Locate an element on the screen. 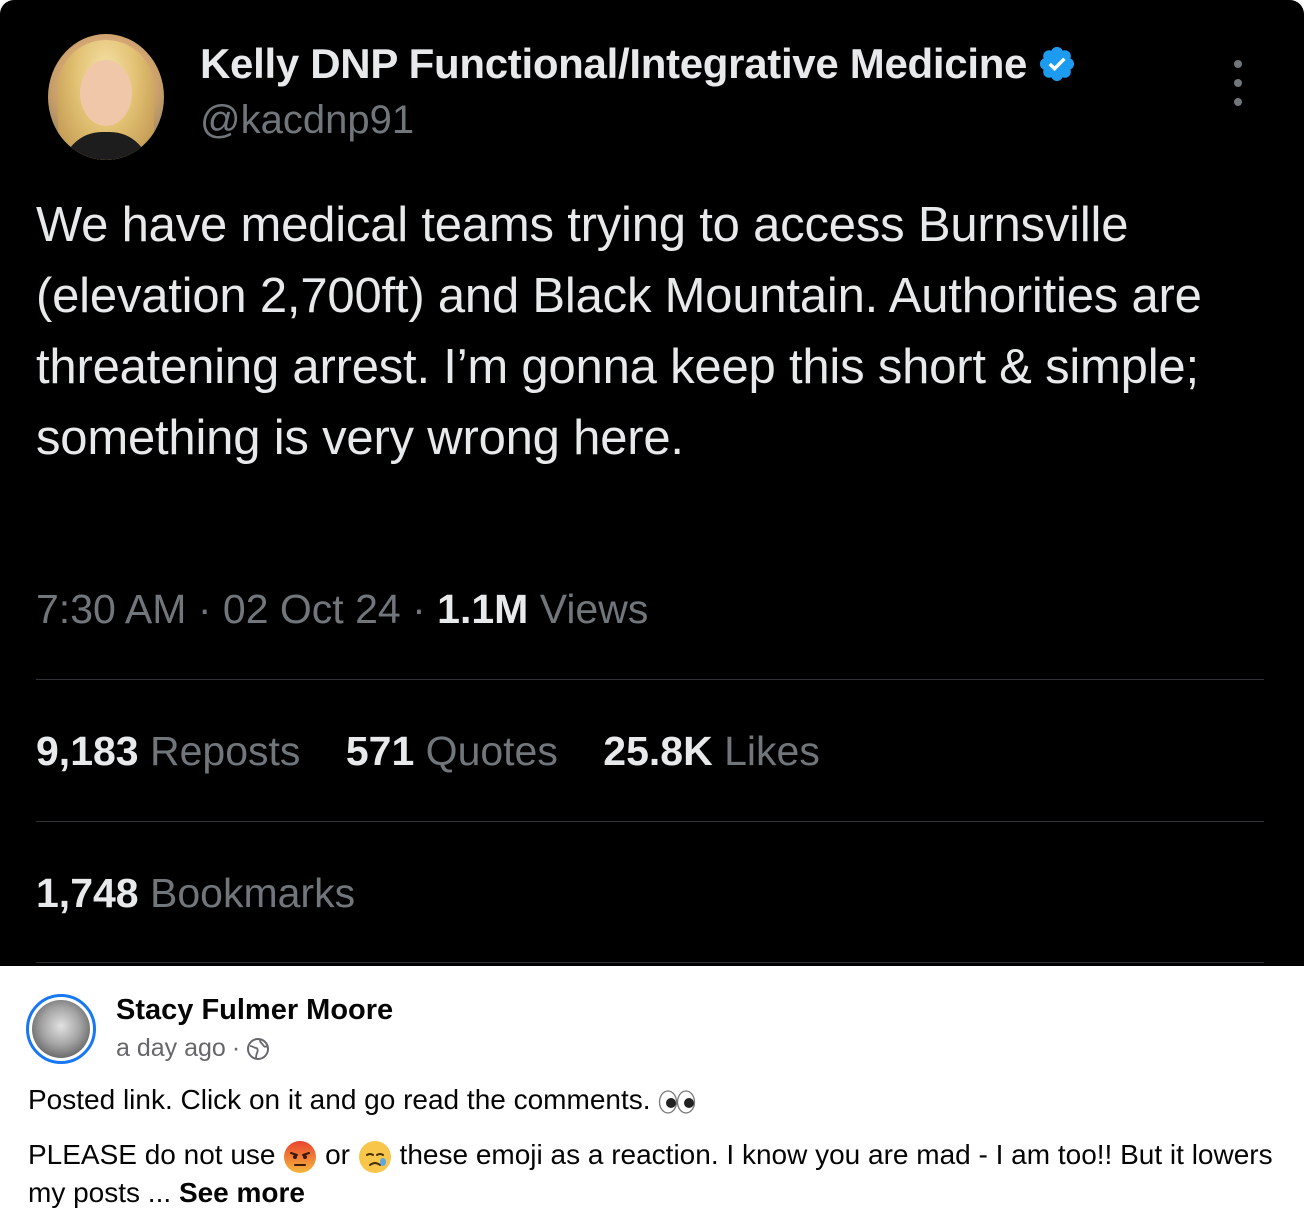 The height and width of the screenshot is (1228, 1304). angry-emoji-icon is located at coordinates (300, 1156).